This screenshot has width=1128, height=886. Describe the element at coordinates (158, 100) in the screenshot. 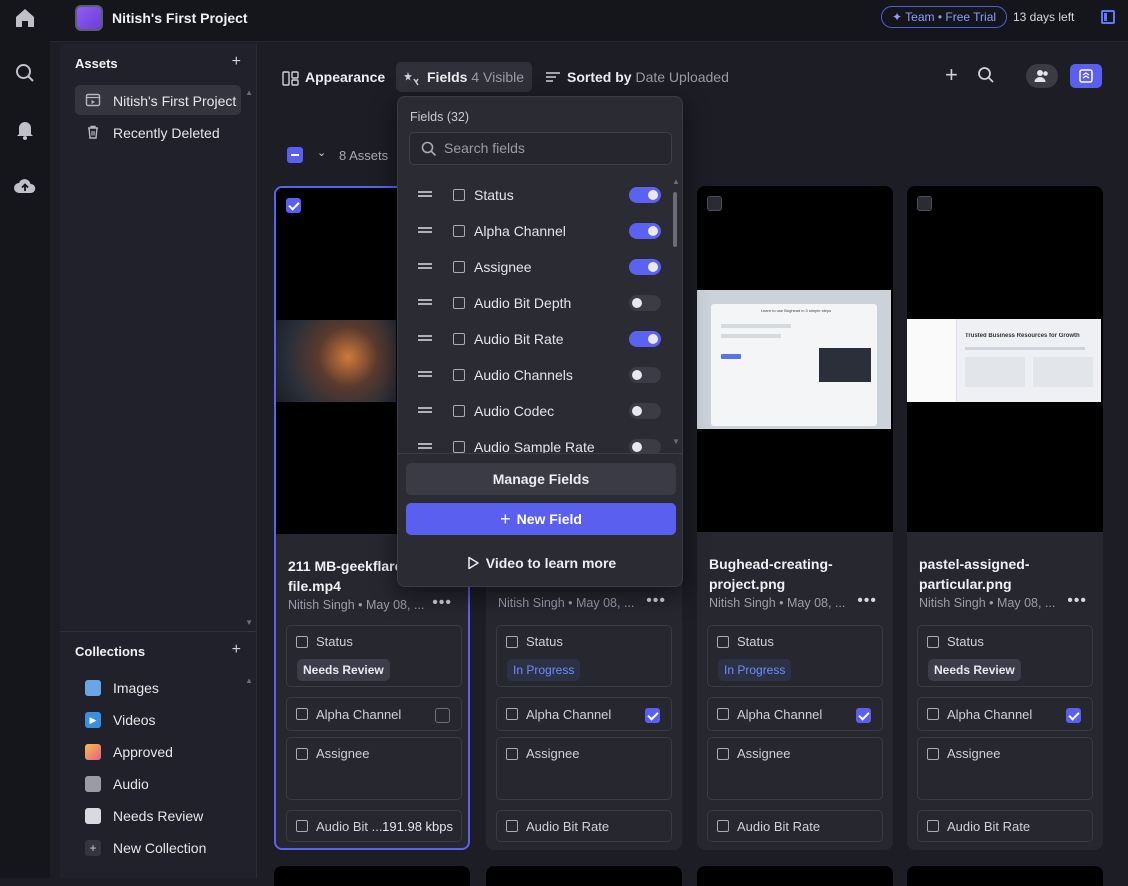

I see `sidebar-item-project: Nitish's First Project` at that location.